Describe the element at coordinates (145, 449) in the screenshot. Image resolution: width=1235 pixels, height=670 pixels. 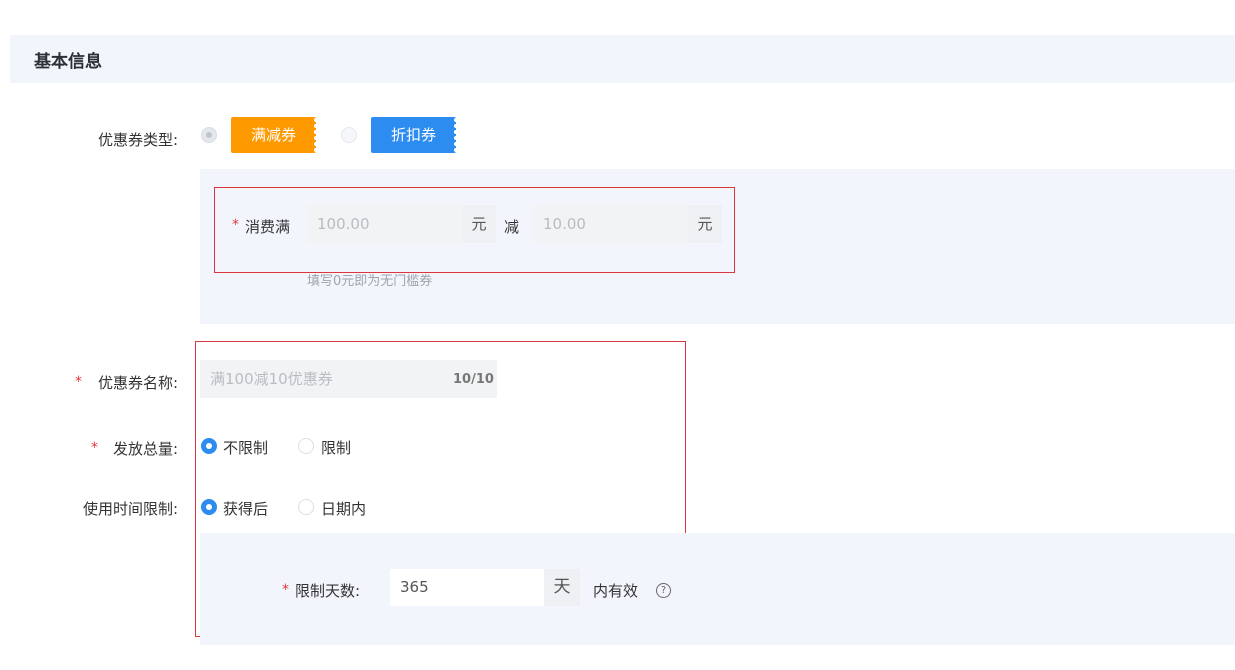
I see `total-amount-label: 发放总量:` at that location.